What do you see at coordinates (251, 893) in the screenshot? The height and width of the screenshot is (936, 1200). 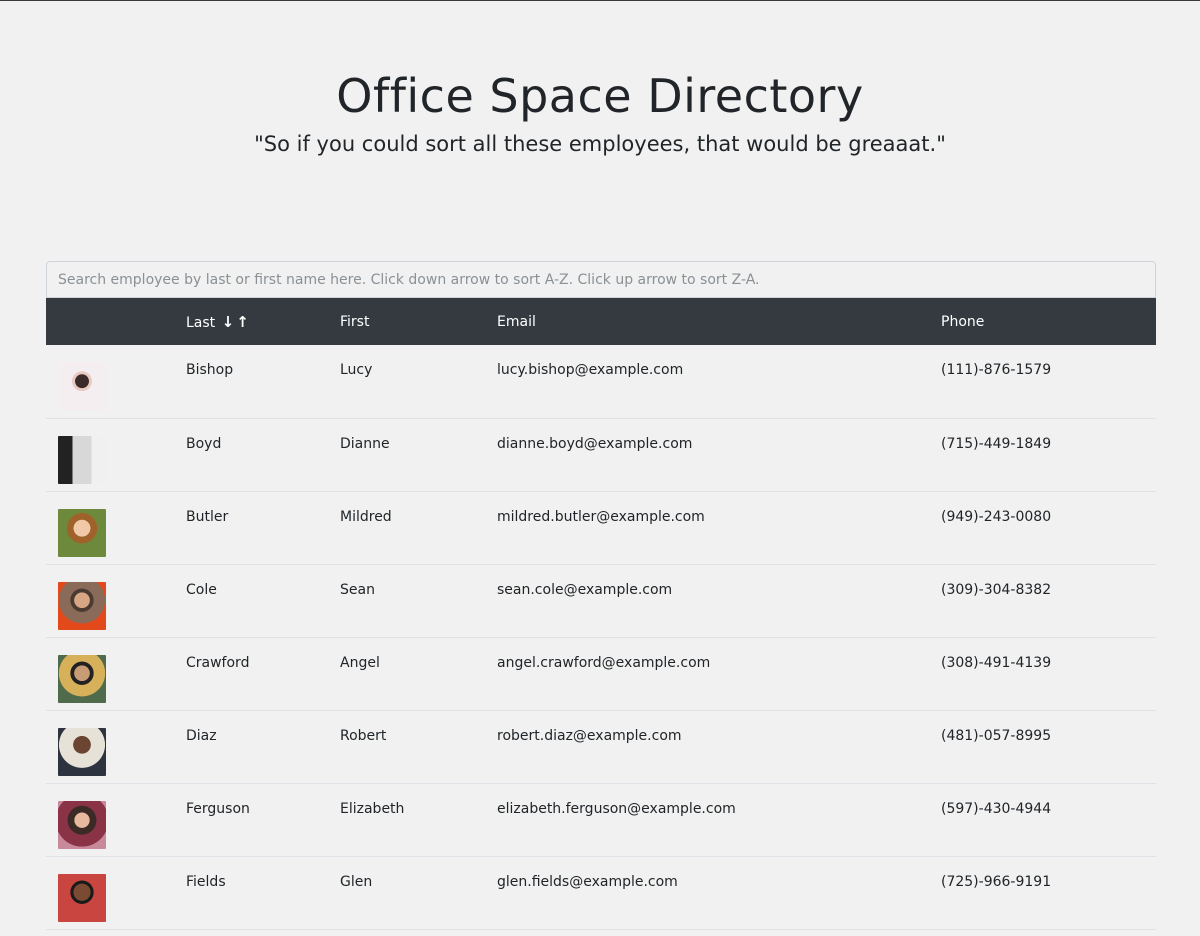 I see `last-name-cell: Fields` at bounding box center [251, 893].